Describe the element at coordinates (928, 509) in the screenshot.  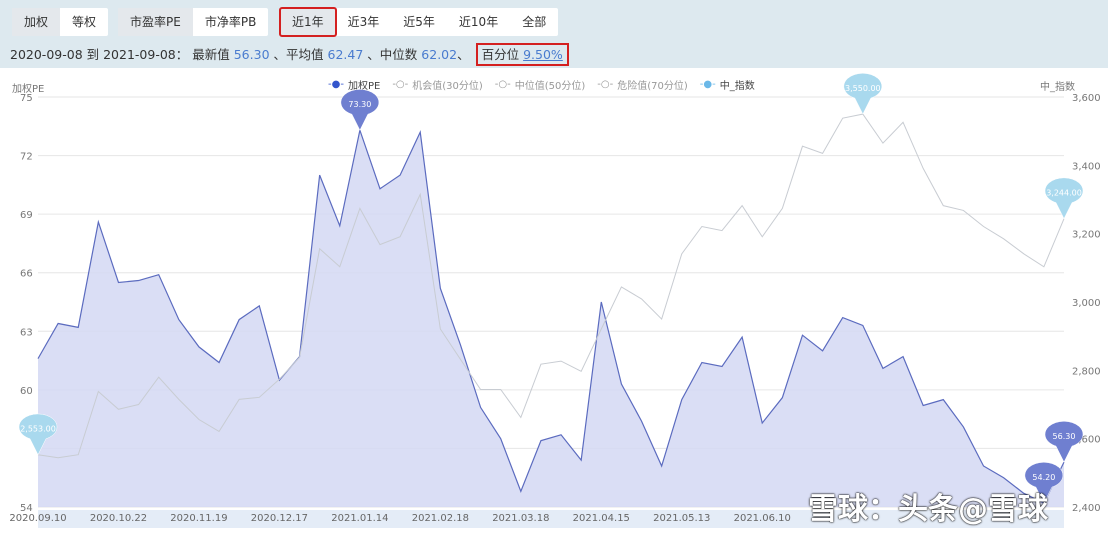
I see `watermark: 雪球：头条@雪球` at that location.